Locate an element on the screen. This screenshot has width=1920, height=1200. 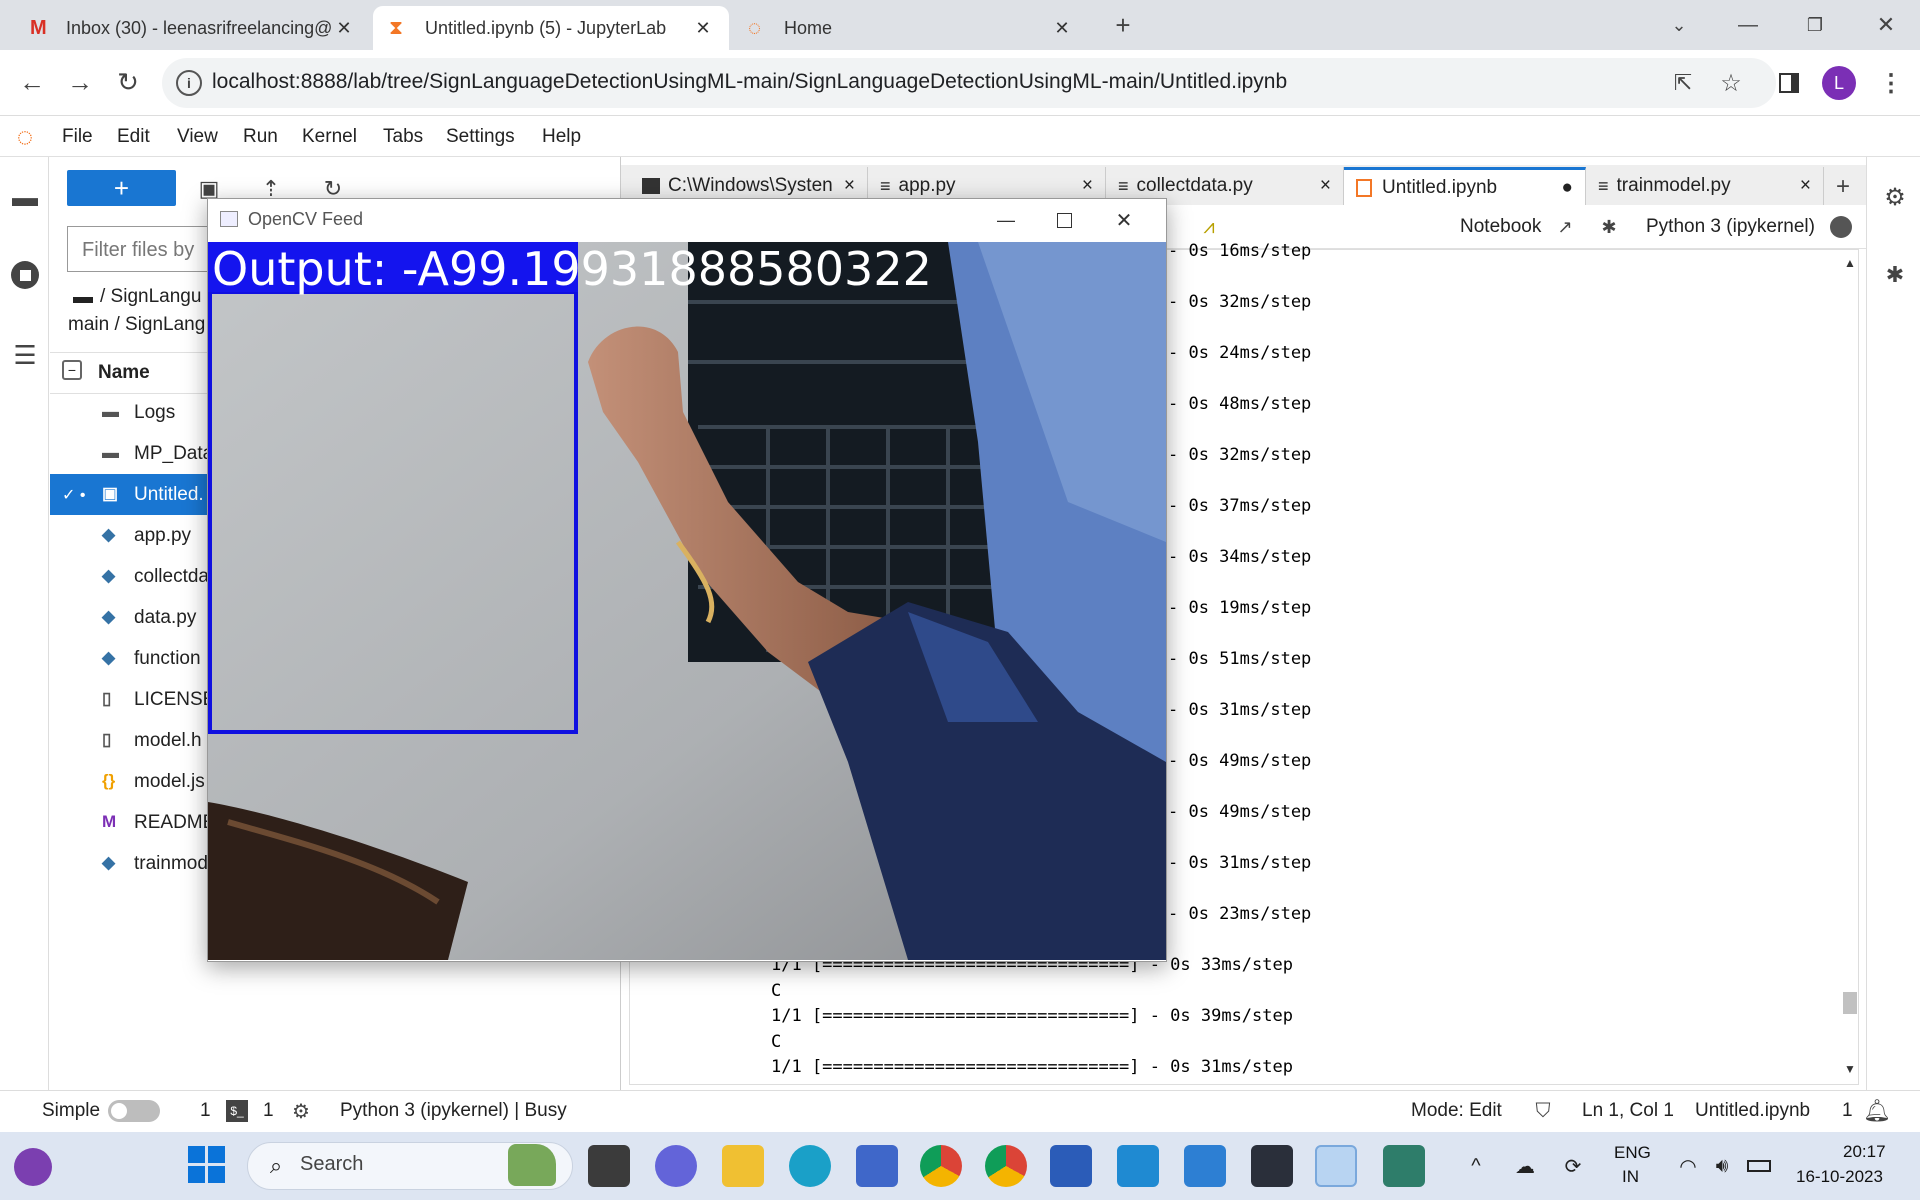
chrome-profile-icon is located at coordinates (1006, 1166).